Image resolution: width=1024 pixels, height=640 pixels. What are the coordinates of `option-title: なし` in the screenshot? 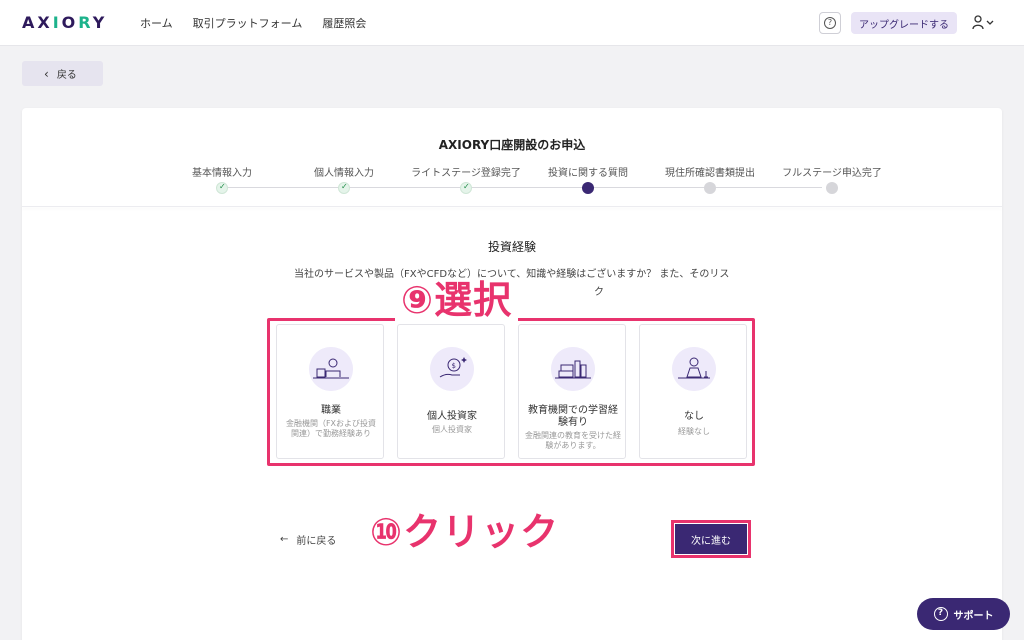 It's located at (694, 416).